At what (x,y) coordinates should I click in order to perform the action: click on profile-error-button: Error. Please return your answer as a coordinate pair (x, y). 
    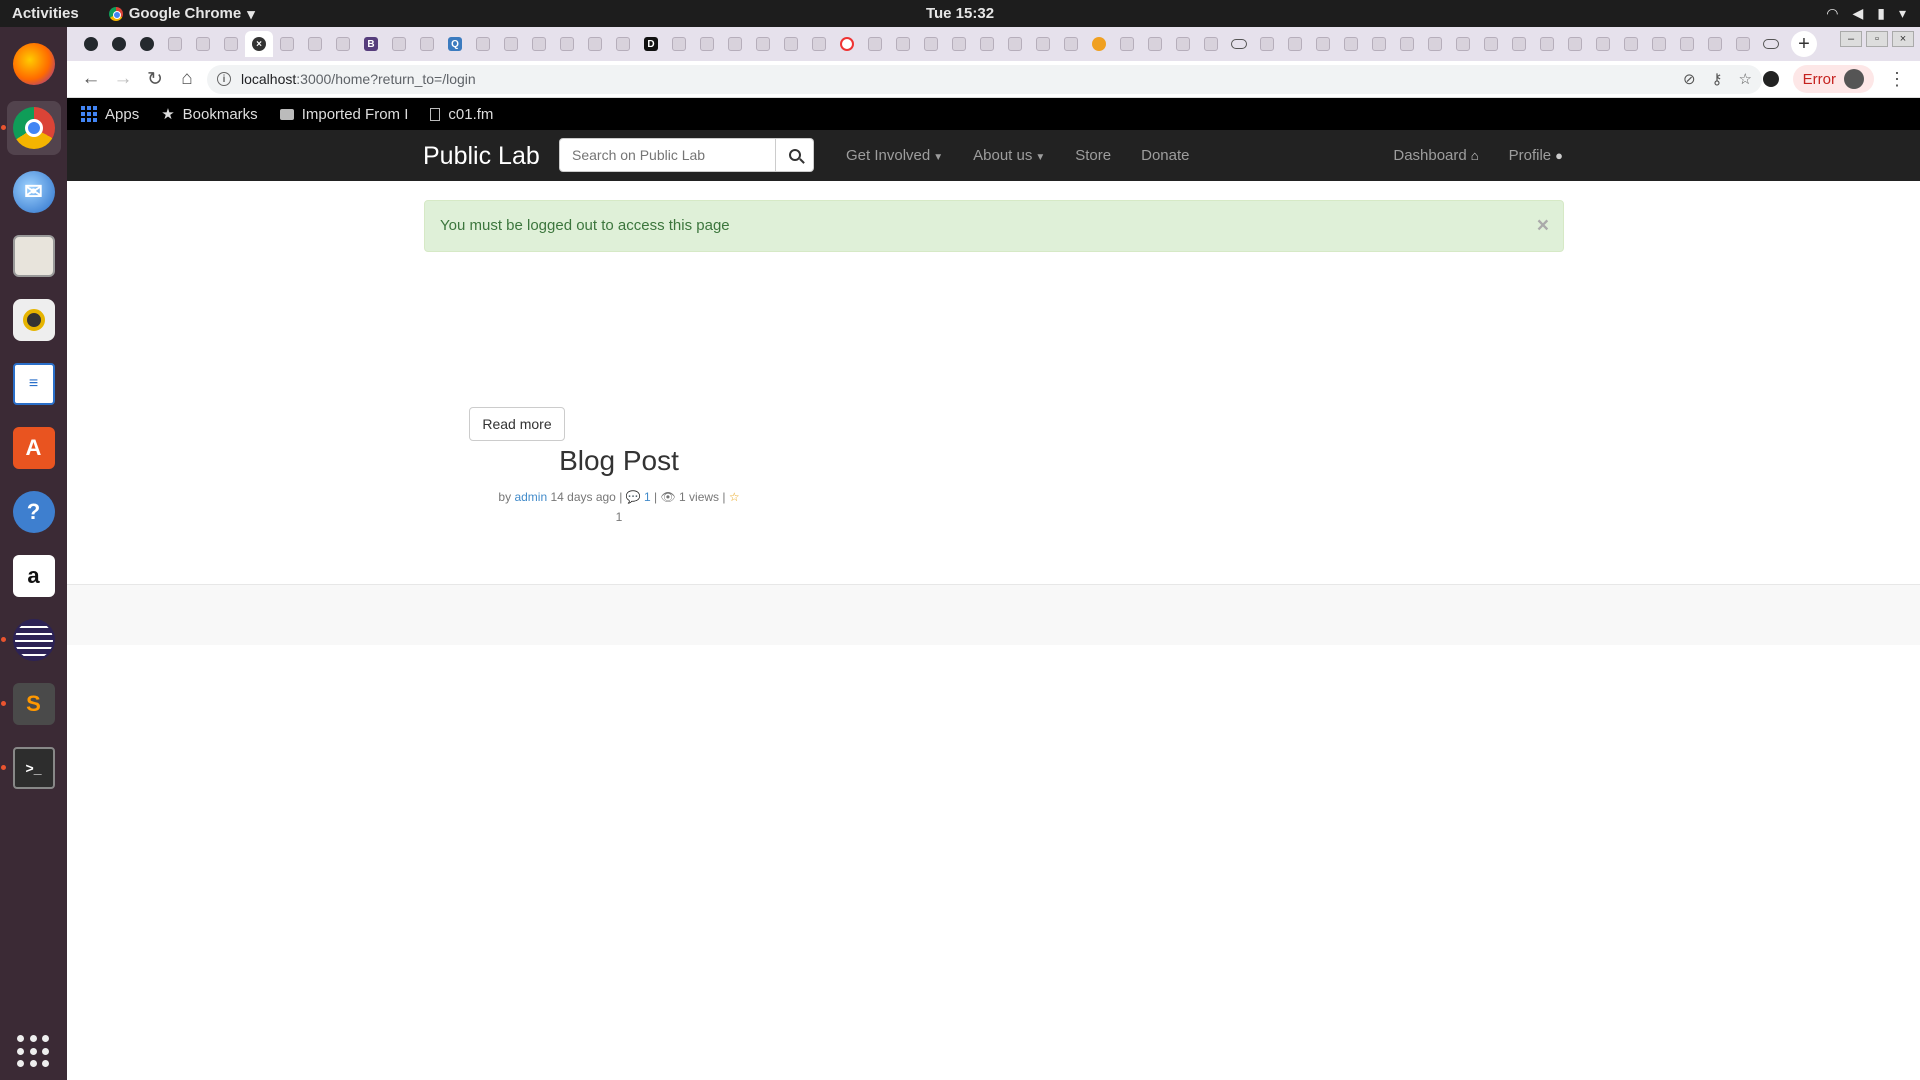
    Looking at the image, I should click on (1833, 79).